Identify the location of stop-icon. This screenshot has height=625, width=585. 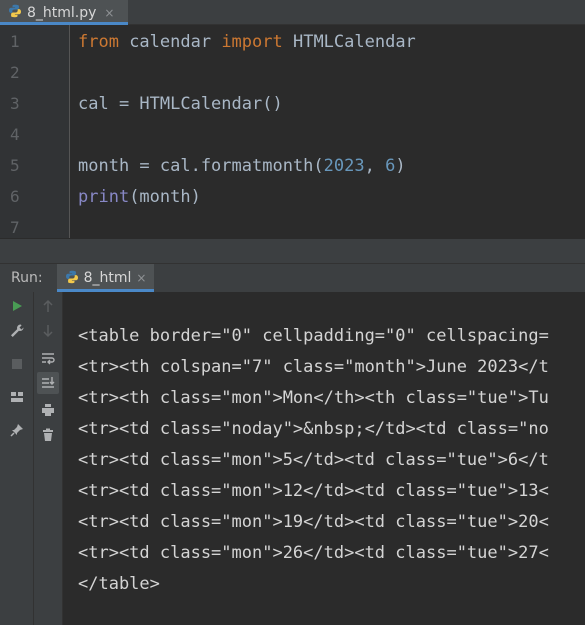
(17, 364).